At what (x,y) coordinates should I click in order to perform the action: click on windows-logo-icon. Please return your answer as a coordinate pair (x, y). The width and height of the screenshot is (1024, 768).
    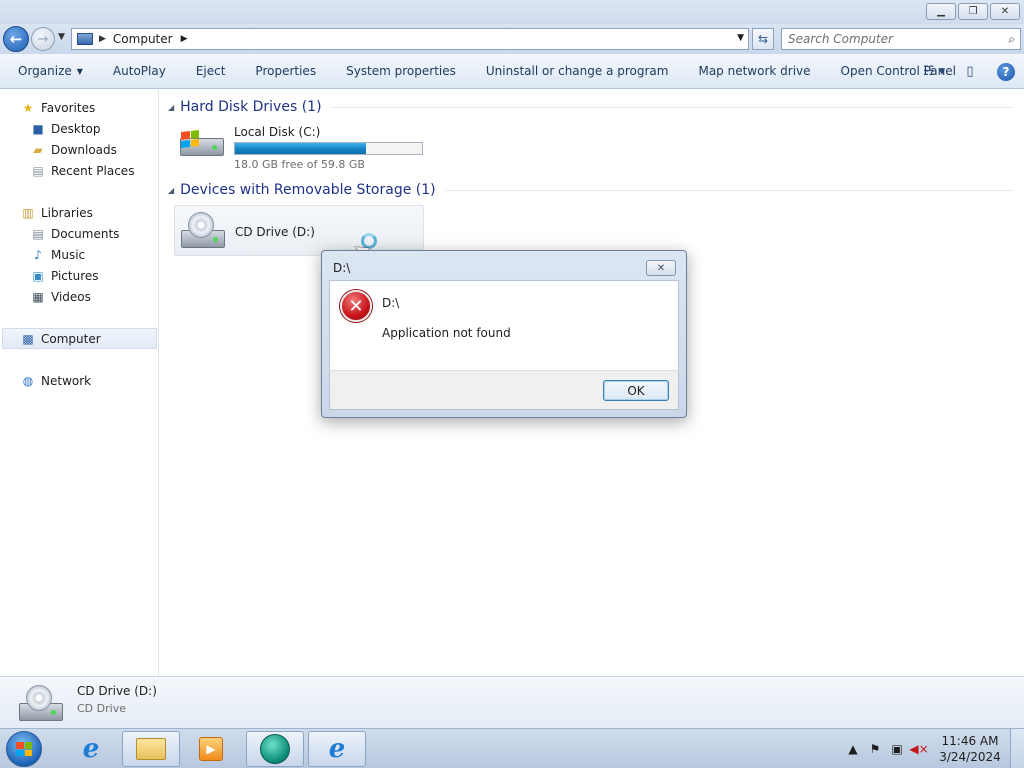
    Looking at the image, I should click on (24, 749).